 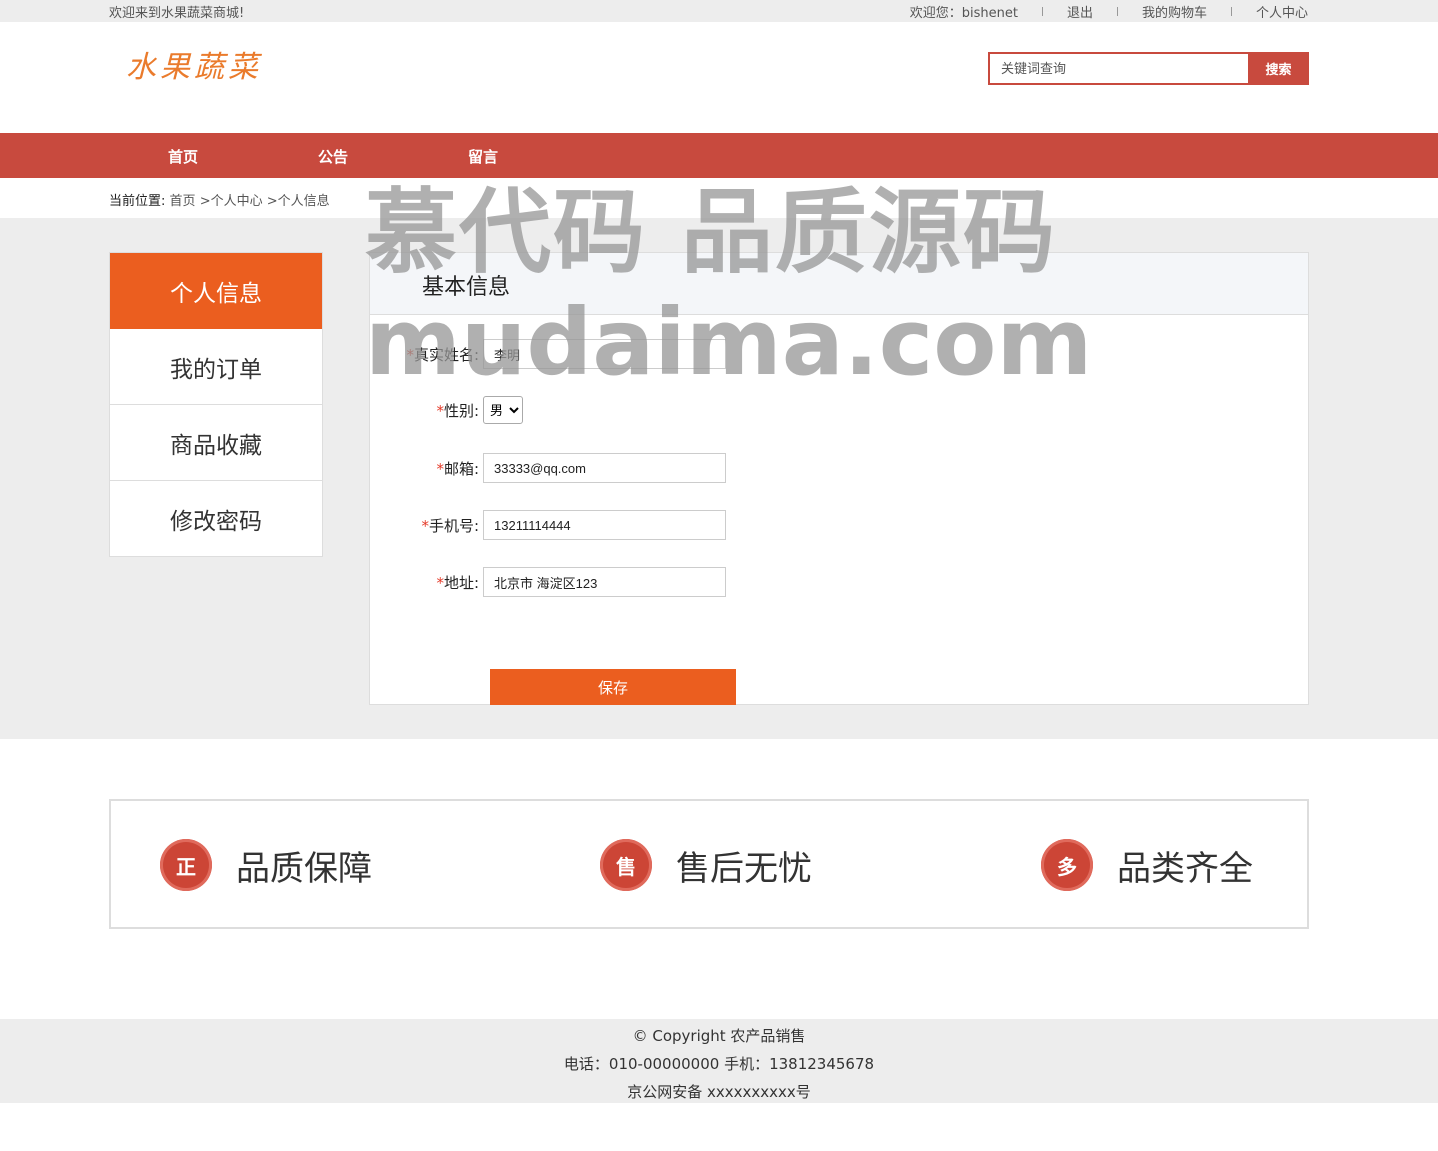 What do you see at coordinates (1278, 68) in the screenshot?
I see `search-button: 搜索` at bounding box center [1278, 68].